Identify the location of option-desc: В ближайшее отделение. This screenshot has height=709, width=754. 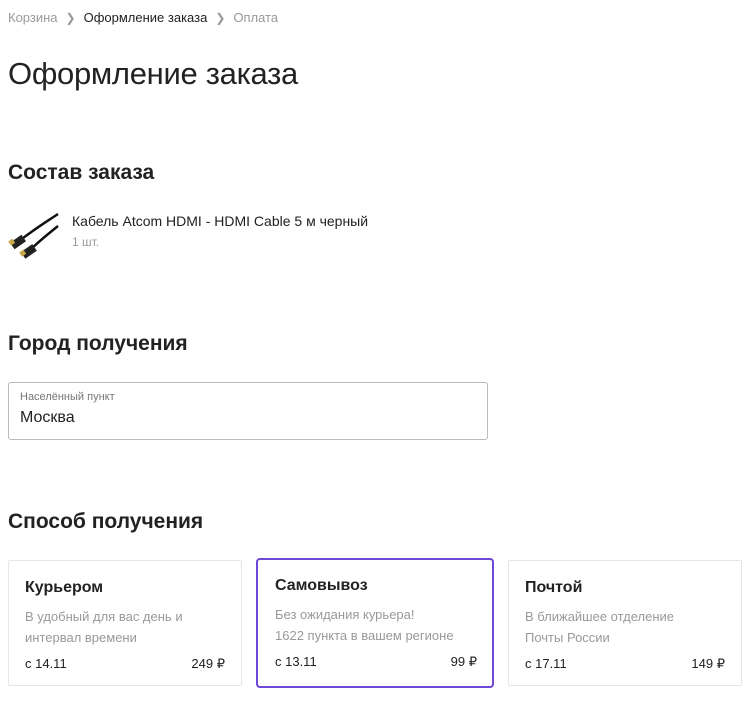
(600, 616).